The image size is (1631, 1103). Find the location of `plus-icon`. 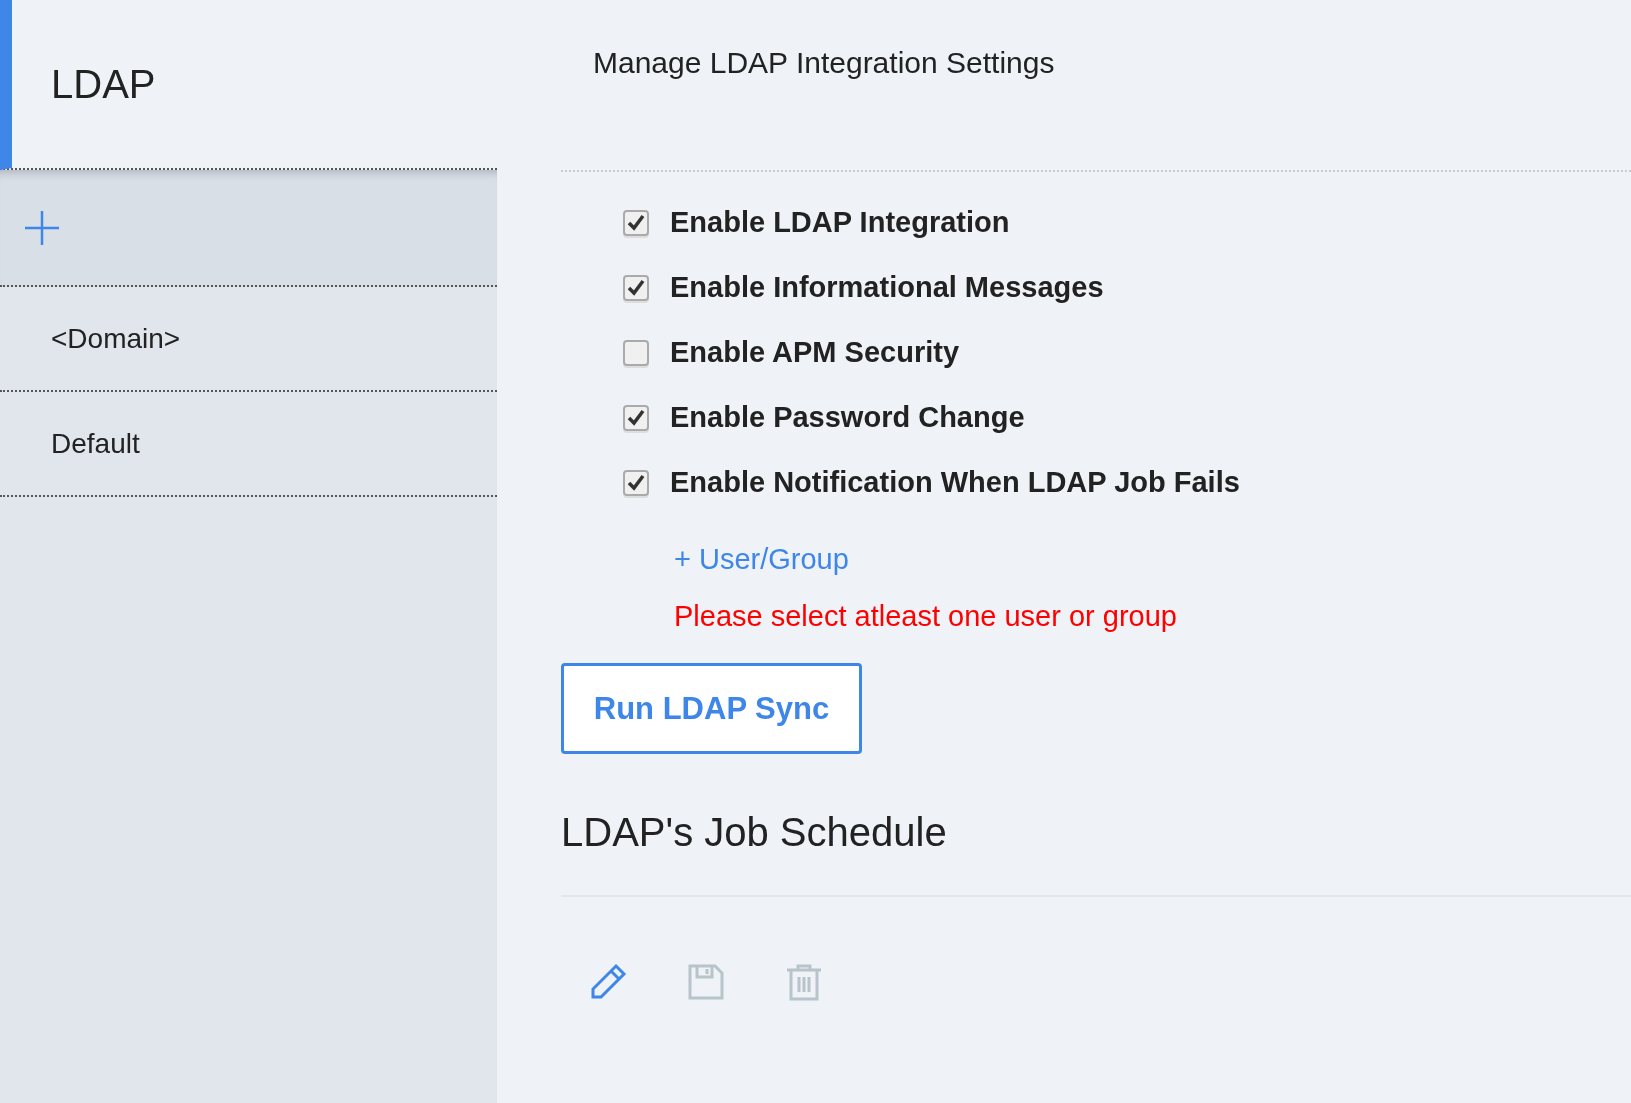

plus-icon is located at coordinates (42, 227).